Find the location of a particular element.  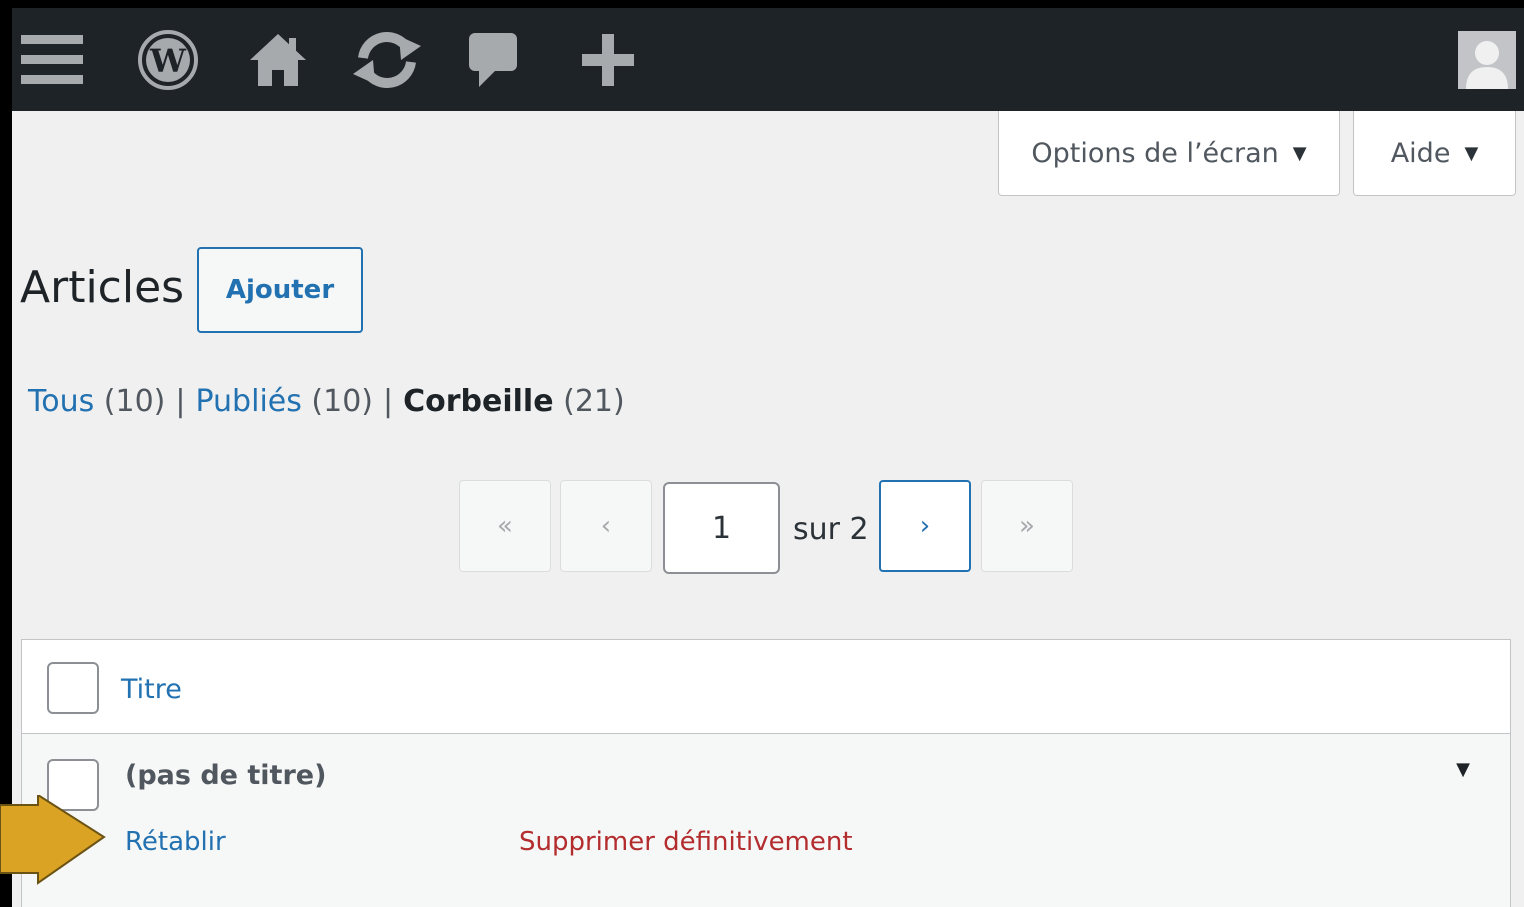

add-new-button: Ajouter is located at coordinates (280, 290).